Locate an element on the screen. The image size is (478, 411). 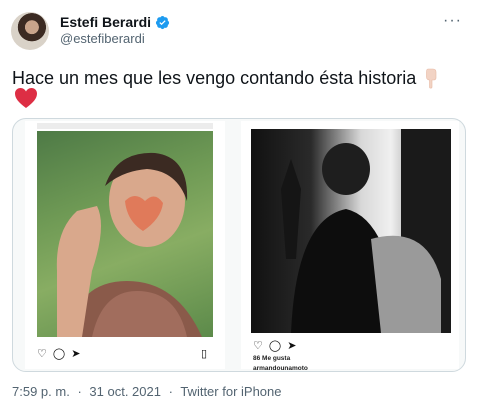
author-display-name: Estefi Berardi is located at coordinates (105, 22).